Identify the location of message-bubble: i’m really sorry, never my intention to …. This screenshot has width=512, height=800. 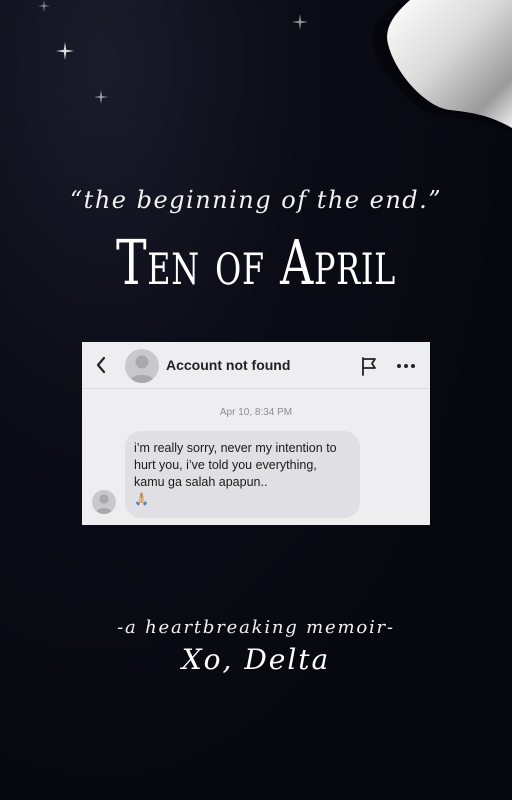
(242, 474).